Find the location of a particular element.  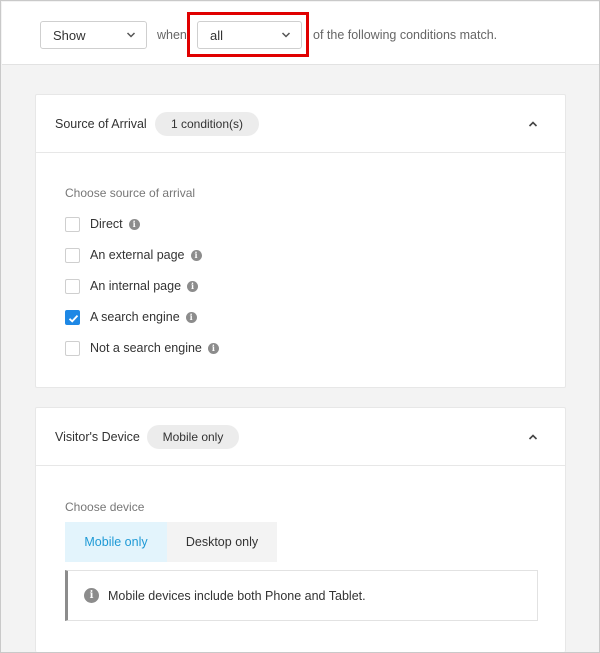

option-internal-page: An internal page i is located at coordinates (132, 286).